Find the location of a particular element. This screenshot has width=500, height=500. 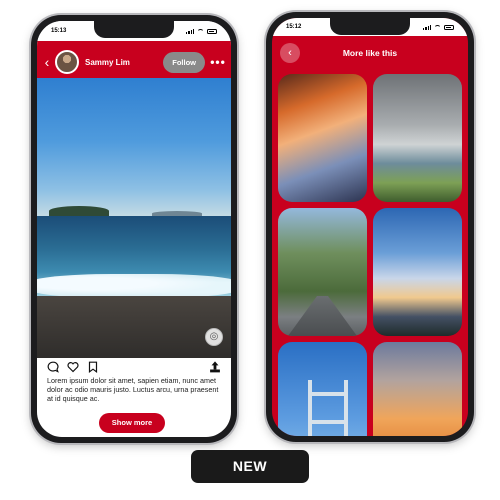

show-more-button: Show more is located at coordinates (132, 423).